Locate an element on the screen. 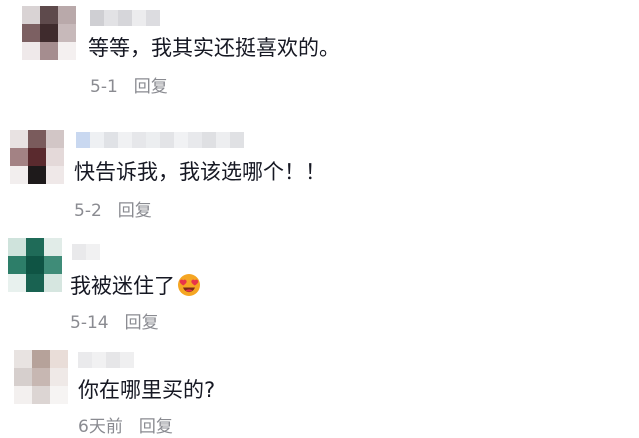  comment-date: 6天前 is located at coordinates (100, 427).